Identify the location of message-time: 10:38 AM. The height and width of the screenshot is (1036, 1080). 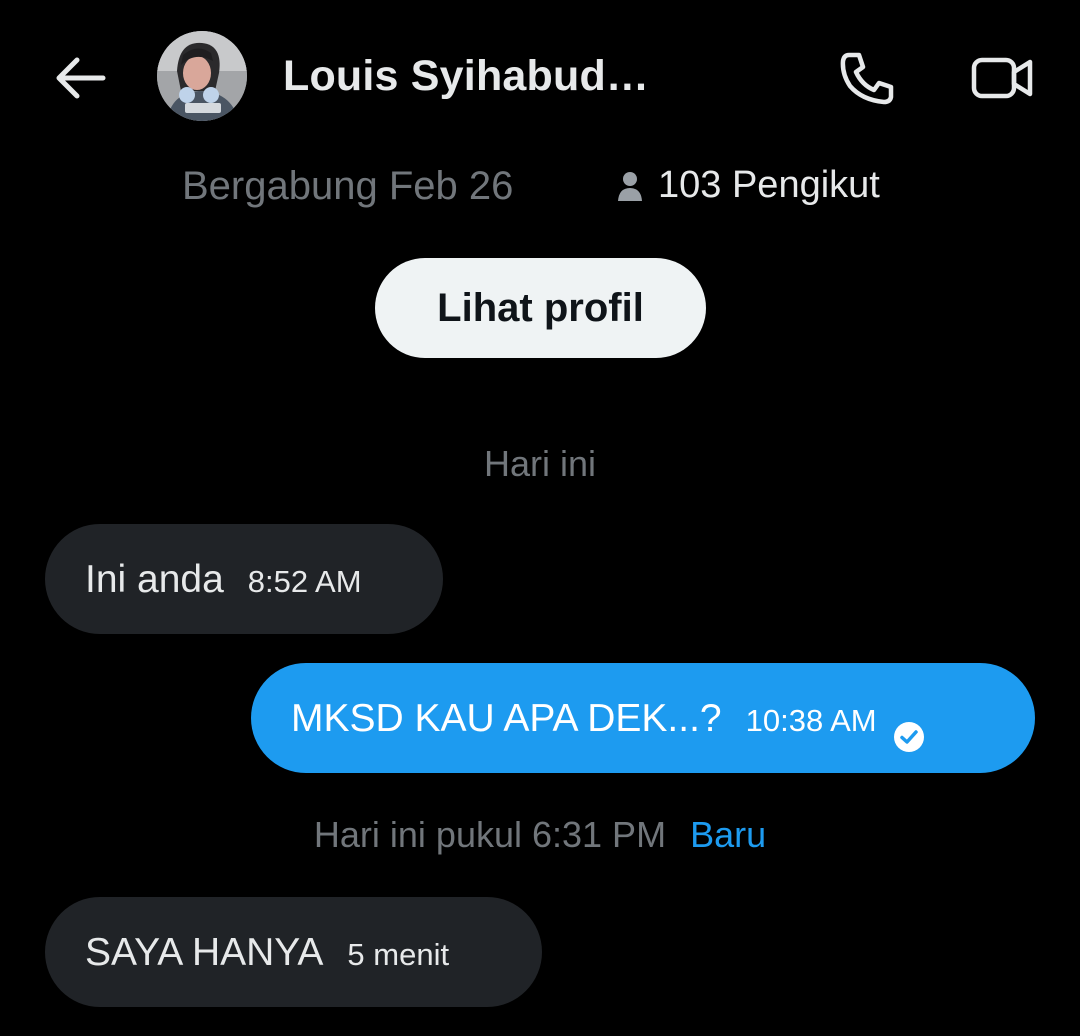
(811, 720).